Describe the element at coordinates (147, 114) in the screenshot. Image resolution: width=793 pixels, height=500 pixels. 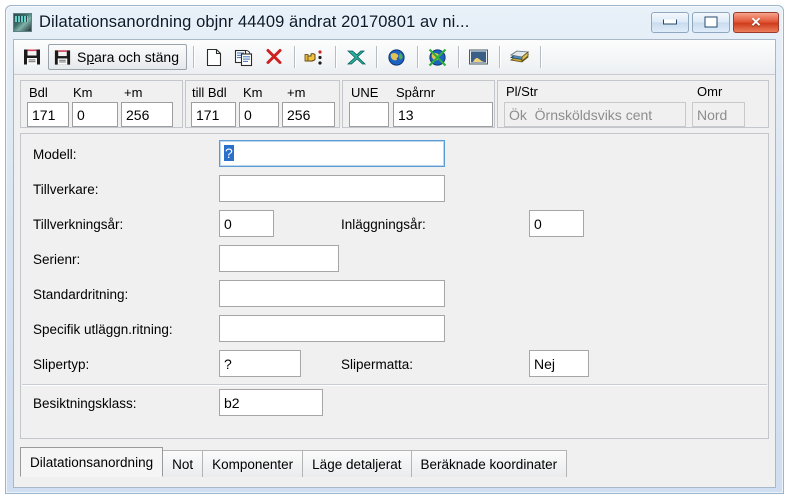
I see `meter-input` at that location.